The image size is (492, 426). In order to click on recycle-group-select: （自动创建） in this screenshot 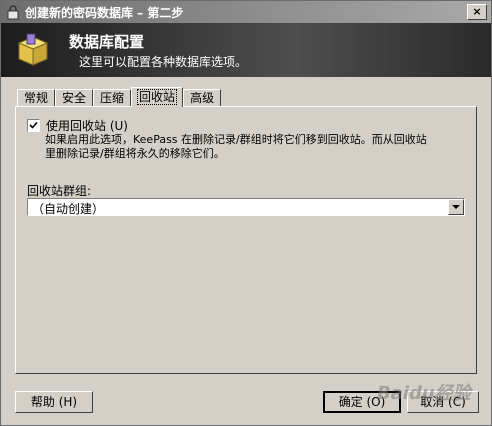, I will do `click(246, 207)`.